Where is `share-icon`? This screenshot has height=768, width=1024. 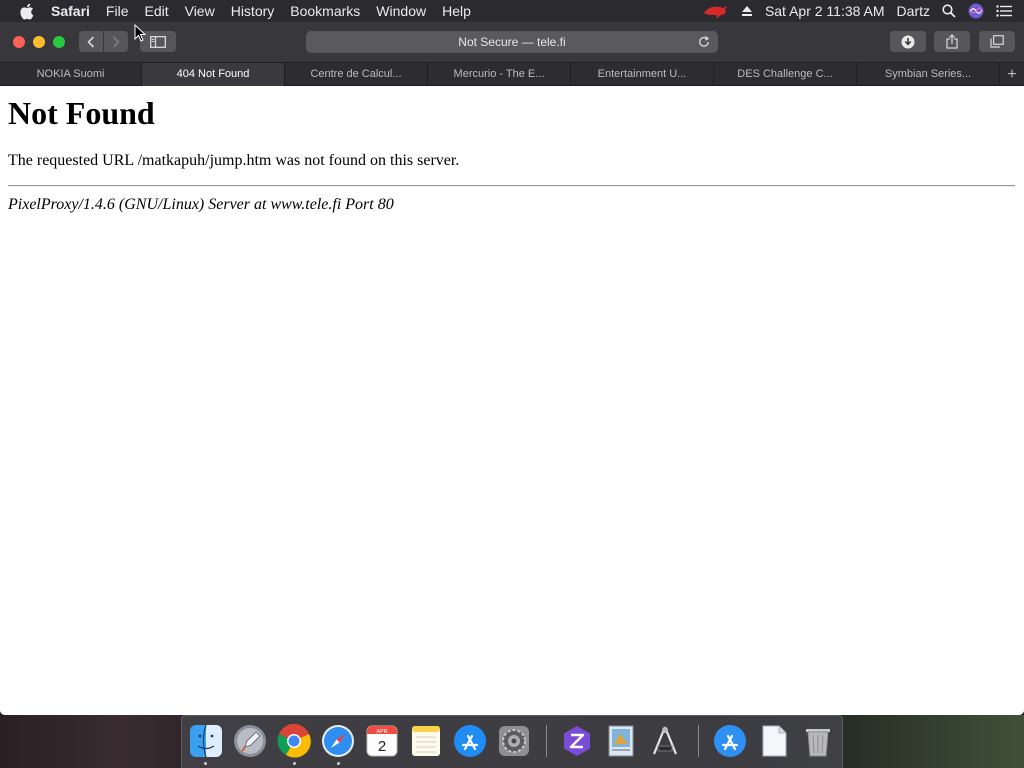
share-icon is located at coordinates (952, 41).